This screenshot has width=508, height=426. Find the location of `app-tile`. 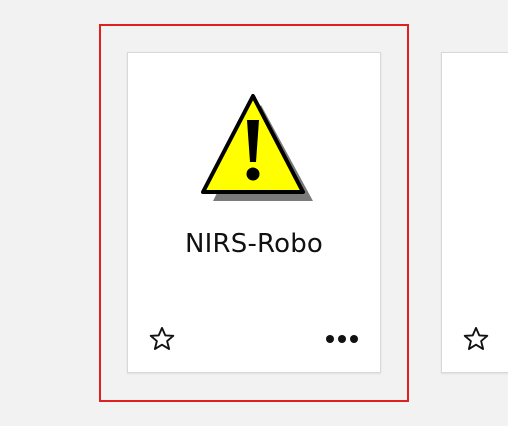

app-tile is located at coordinates (474, 212).